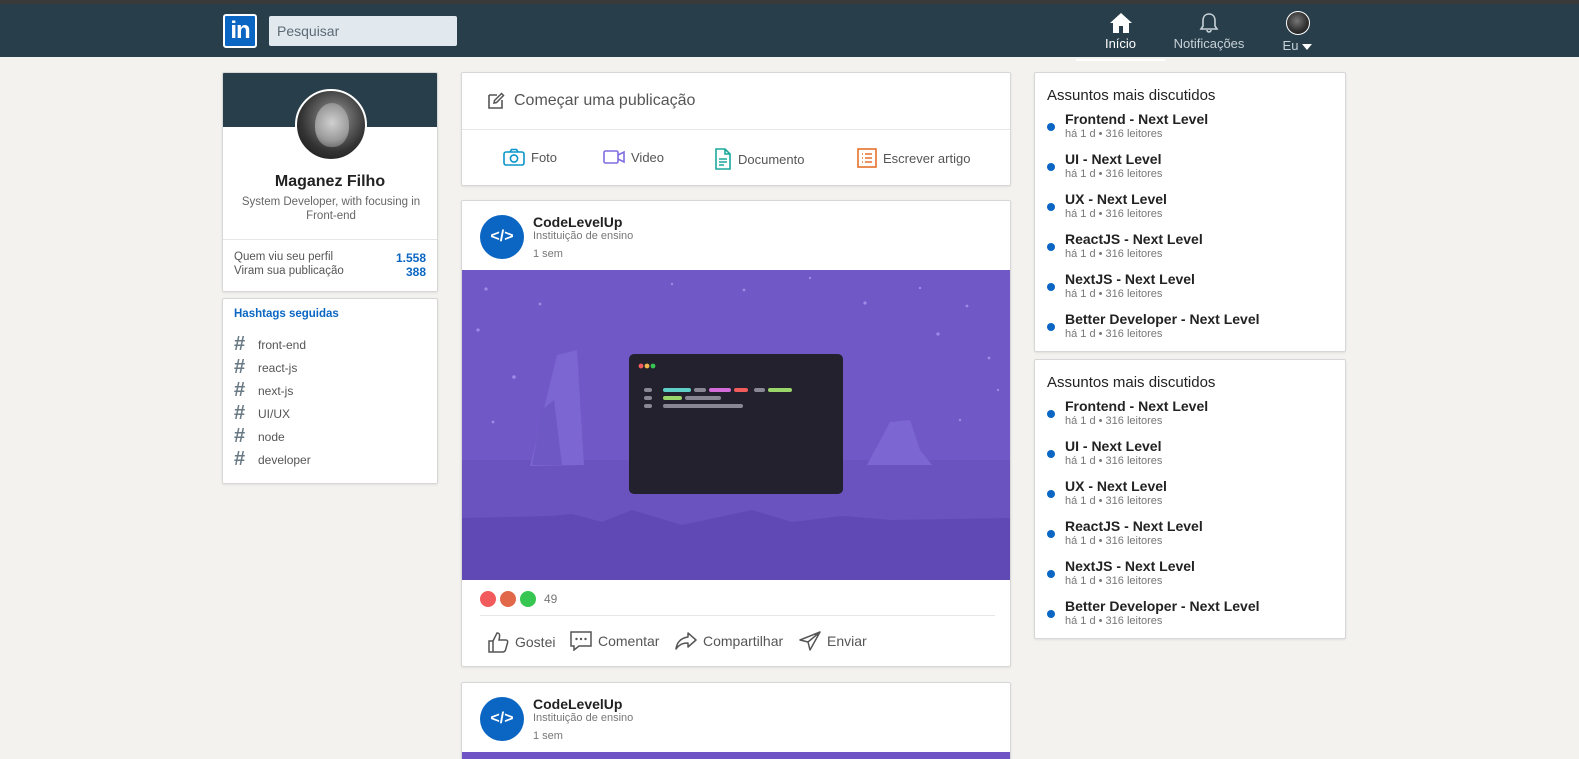 This screenshot has width=1579, height=759. I want to click on post-views-stat: Viram sua publicação 388, so click(330, 272).